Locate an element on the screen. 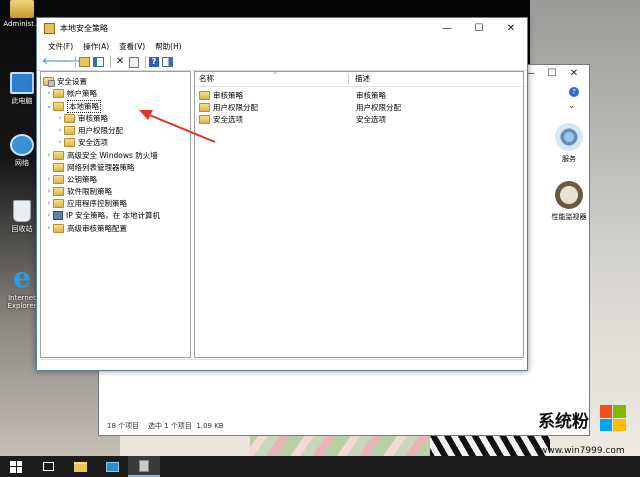 This screenshot has height=477, width=640. internet-explorer-icon: e is located at coordinates (22, 277).